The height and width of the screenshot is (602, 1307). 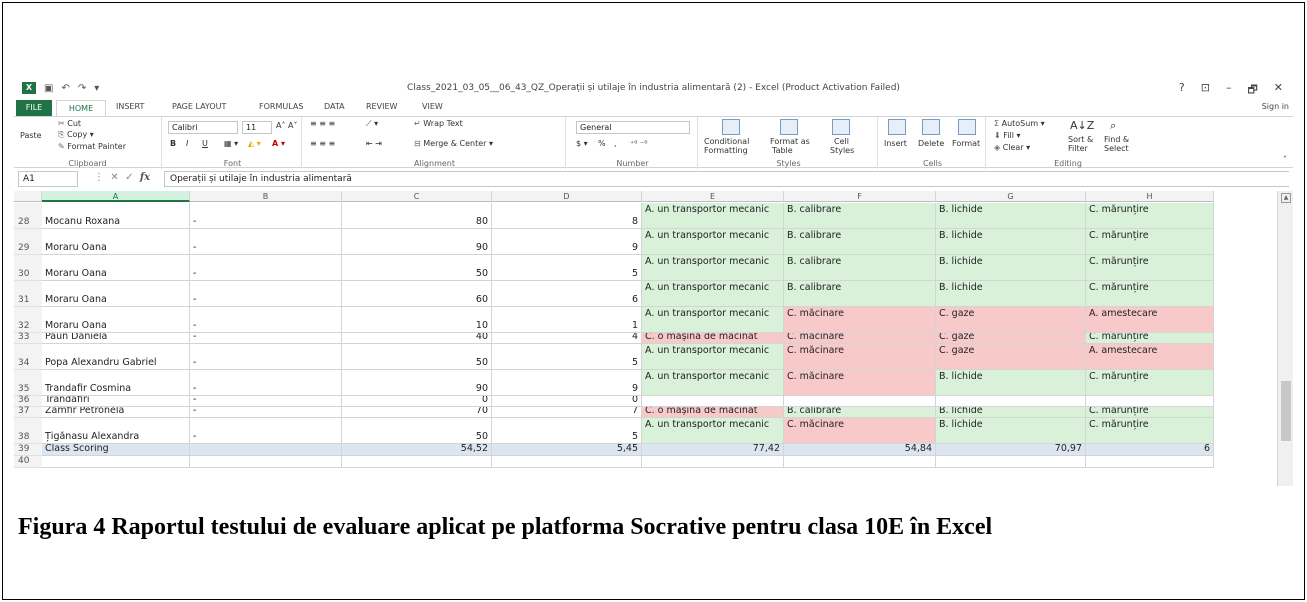 What do you see at coordinates (417, 412) in the screenshot?
I see `cell-c: 70` at bounding box center [417, 412].